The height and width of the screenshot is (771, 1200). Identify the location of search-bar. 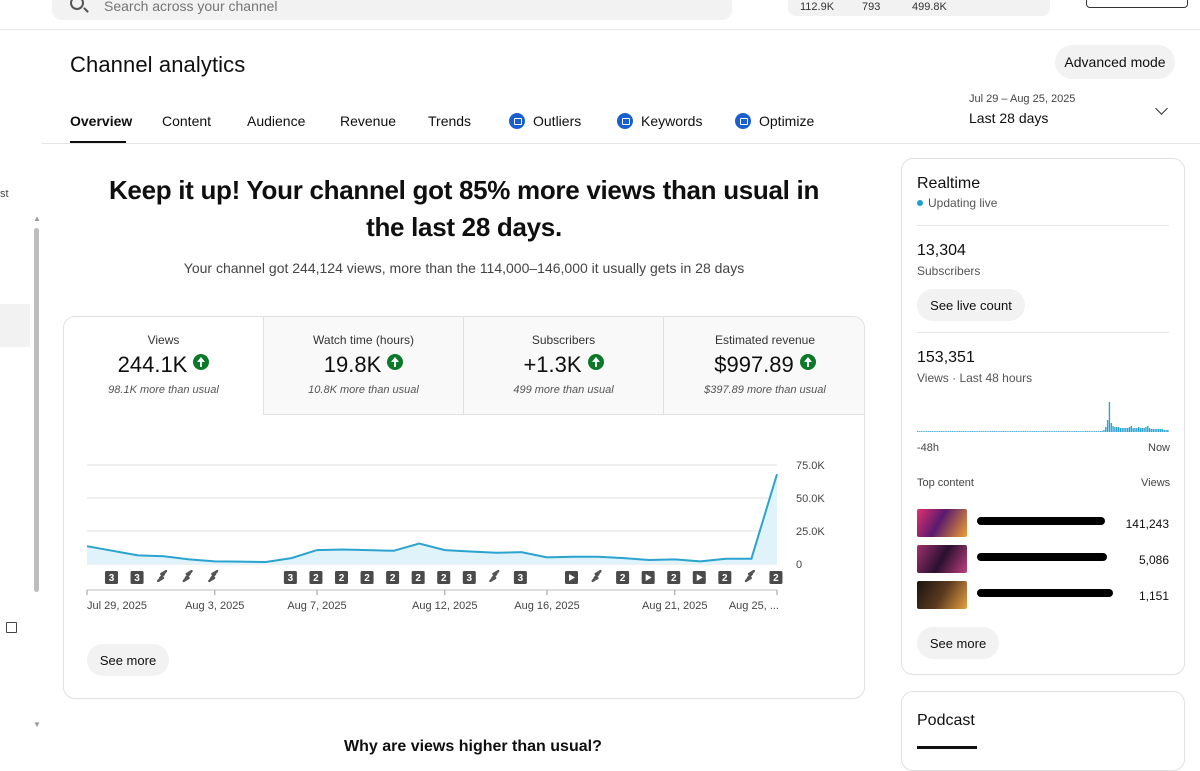
(392, 10).